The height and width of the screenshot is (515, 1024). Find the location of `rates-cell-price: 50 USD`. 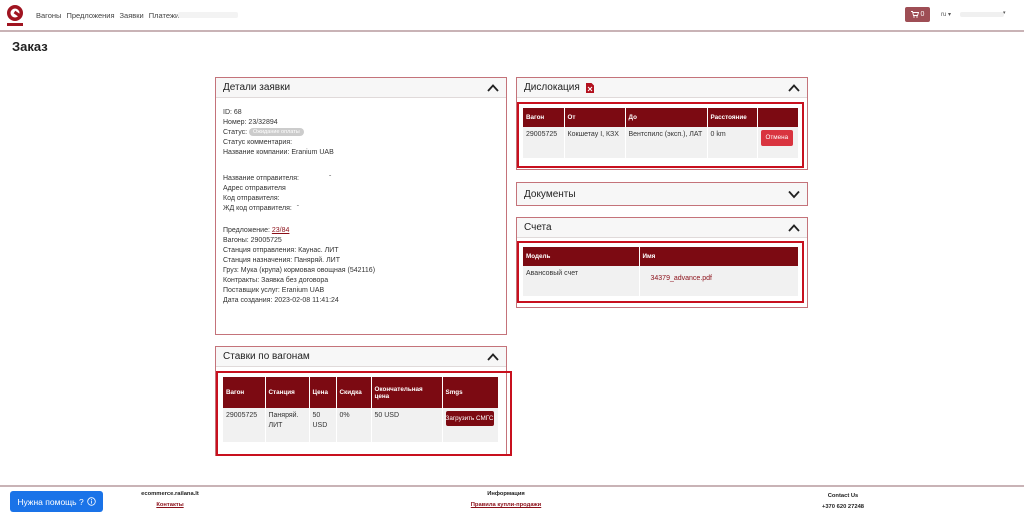

rates-cell-price: 50 USD is located at coordinates (323, 425).